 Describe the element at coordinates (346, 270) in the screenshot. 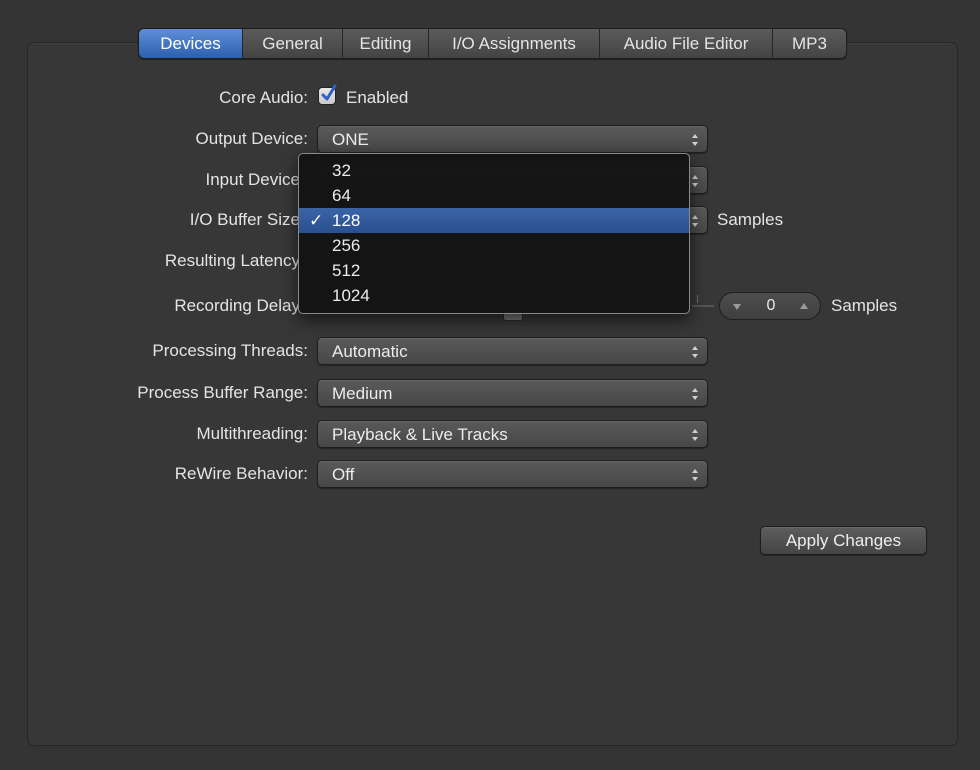

I see `menu-item-label: 512` at that location.